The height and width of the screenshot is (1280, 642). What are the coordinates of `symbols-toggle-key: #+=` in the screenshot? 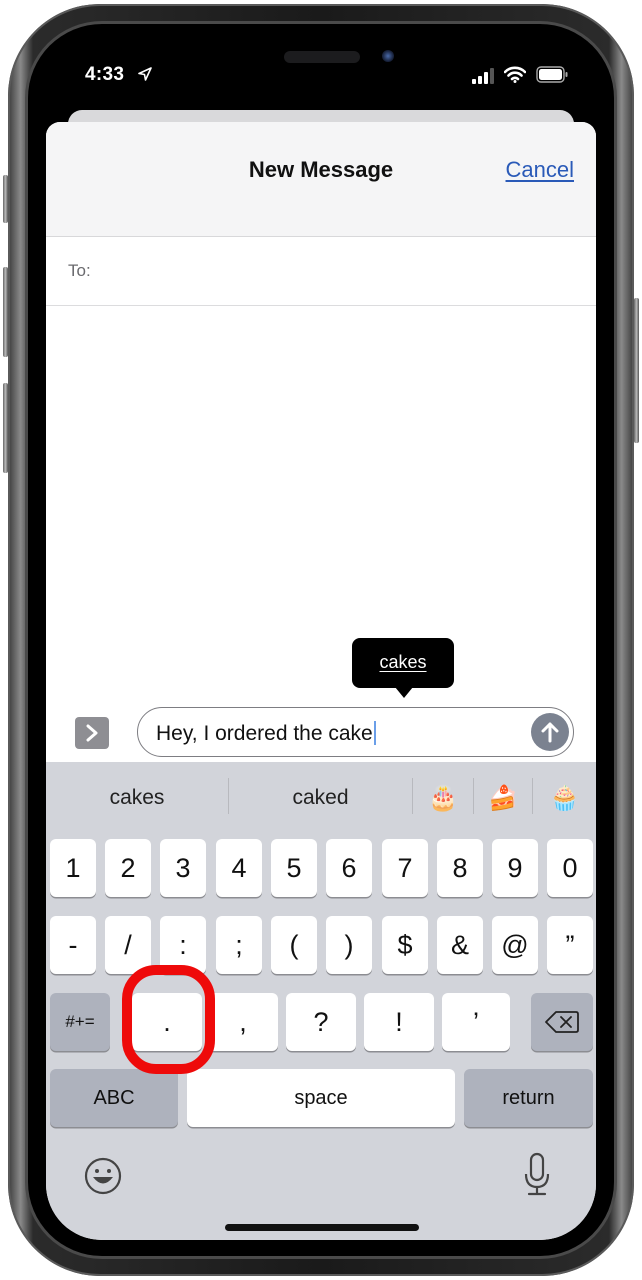 It's located at (80, 1022).